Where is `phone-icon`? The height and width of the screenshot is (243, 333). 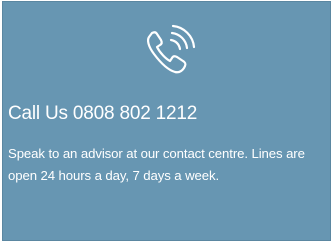 phone-icon is located at coordinates (170, 51).